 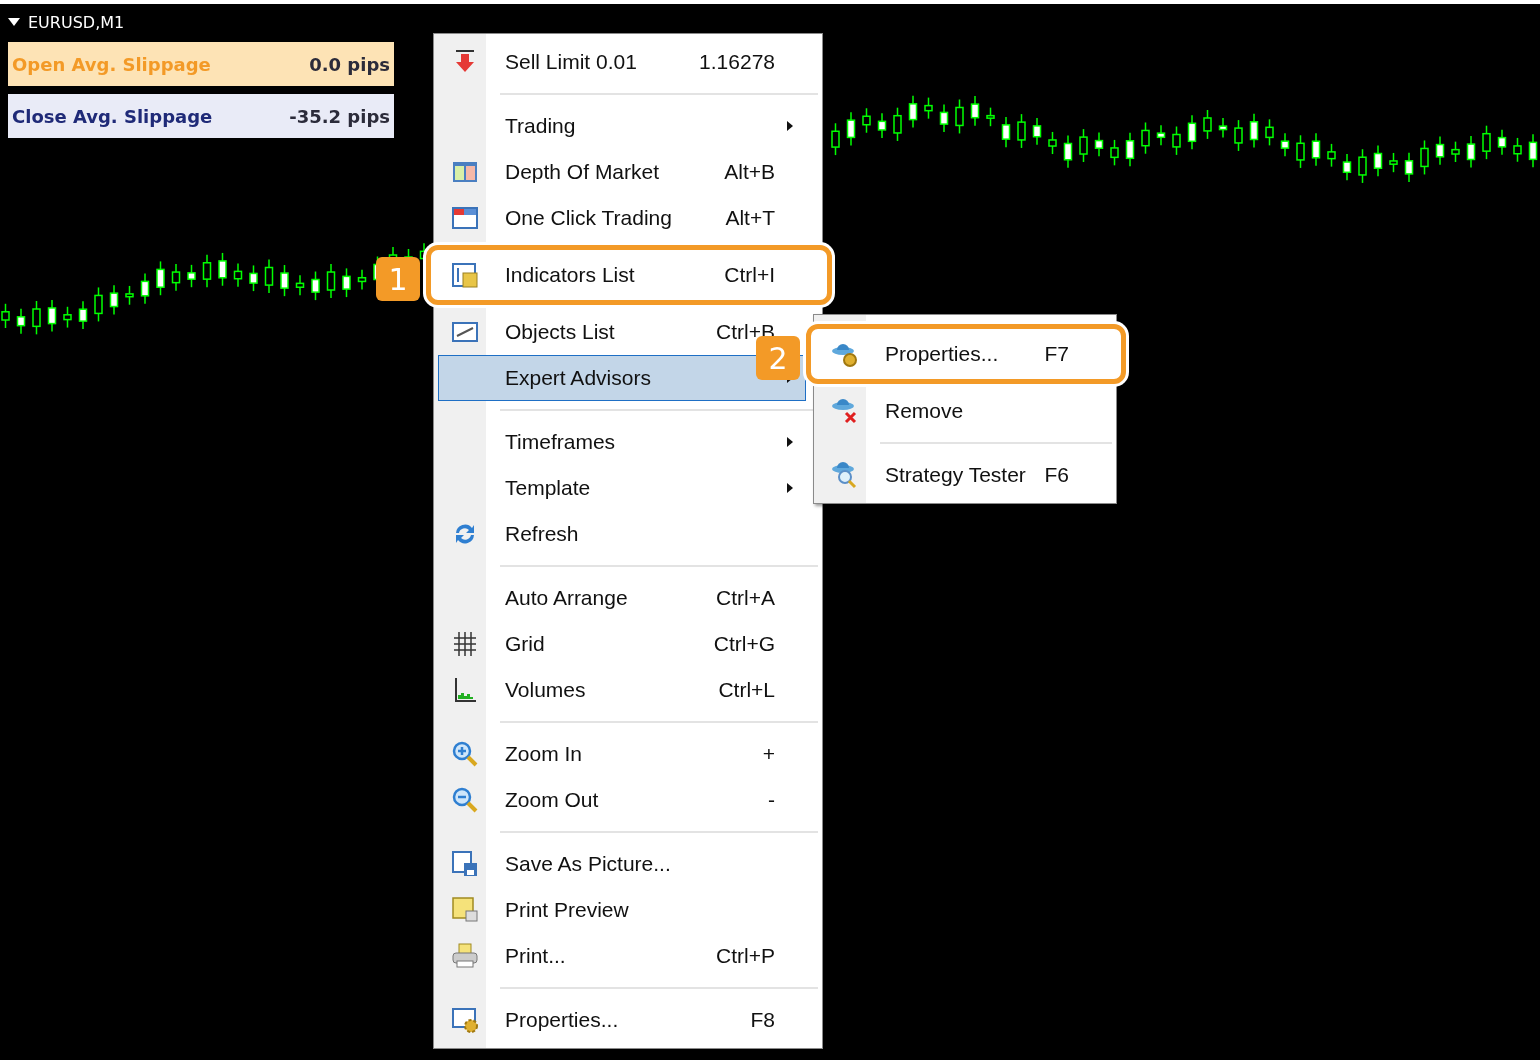 What do you see at coordinates (349, 64) in the screenshot?
I see `slippage-value: 0.0 pips` at bounding box center [349, 64].